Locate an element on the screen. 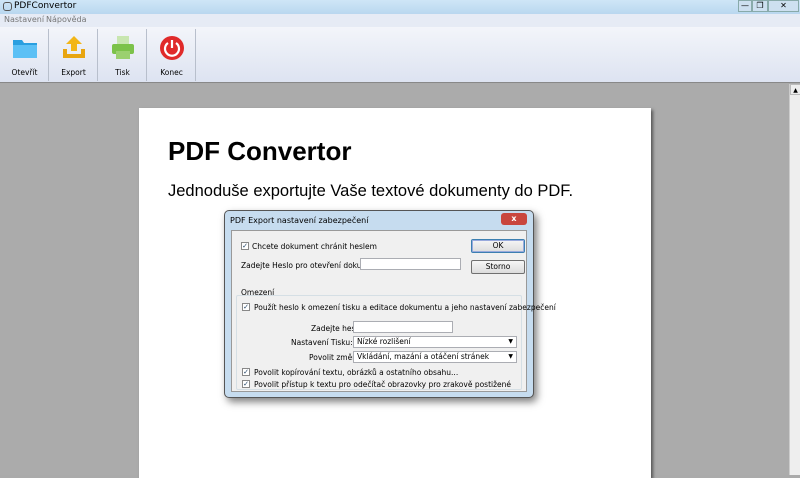 The width and height of the screenshot is (800, 478). quit-button: Konec is located at coordinates (172, 55).